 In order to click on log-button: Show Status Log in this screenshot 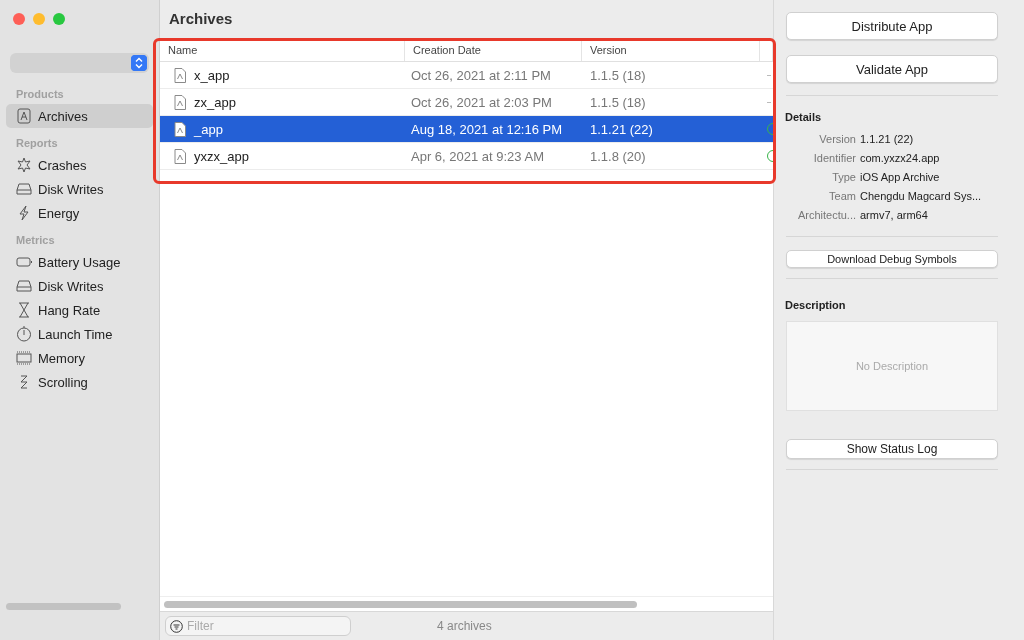, I will do `click(892, 449)`.